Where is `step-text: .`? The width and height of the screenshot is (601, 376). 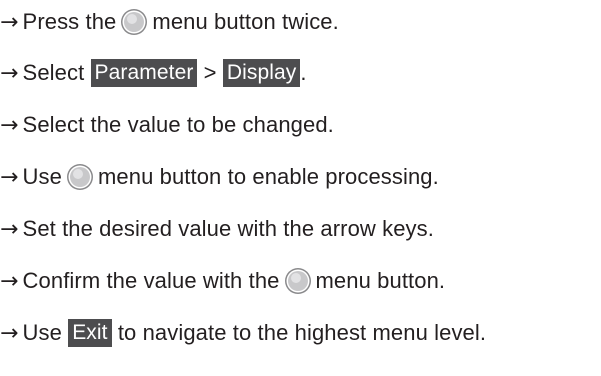
step-text: . is located at coordinates (303, 72).